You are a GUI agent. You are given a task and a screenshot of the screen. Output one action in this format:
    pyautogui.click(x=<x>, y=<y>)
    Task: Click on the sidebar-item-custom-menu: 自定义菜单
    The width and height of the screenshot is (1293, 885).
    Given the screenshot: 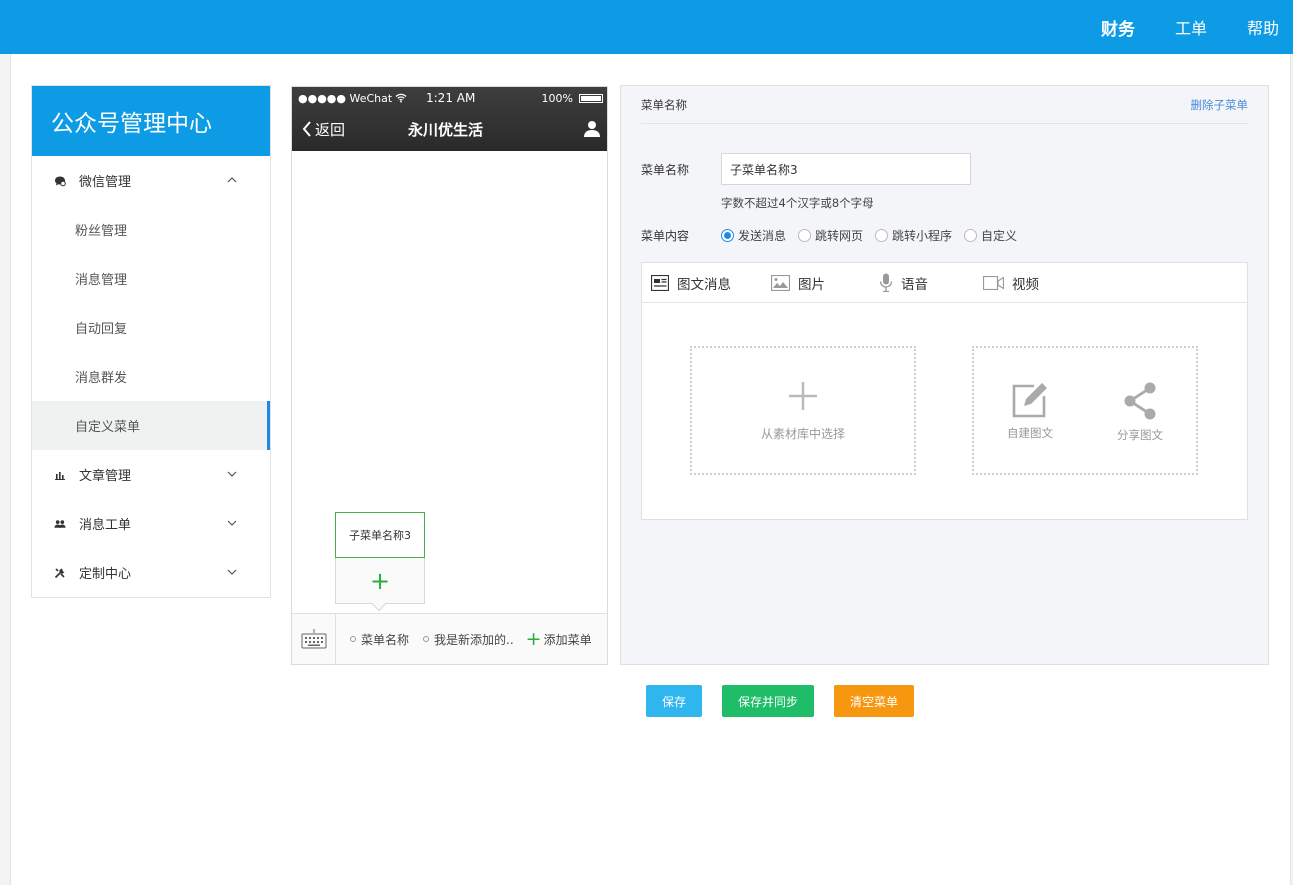 What is the action you would take?
    pyautogui.click(x=151, y=425)
    